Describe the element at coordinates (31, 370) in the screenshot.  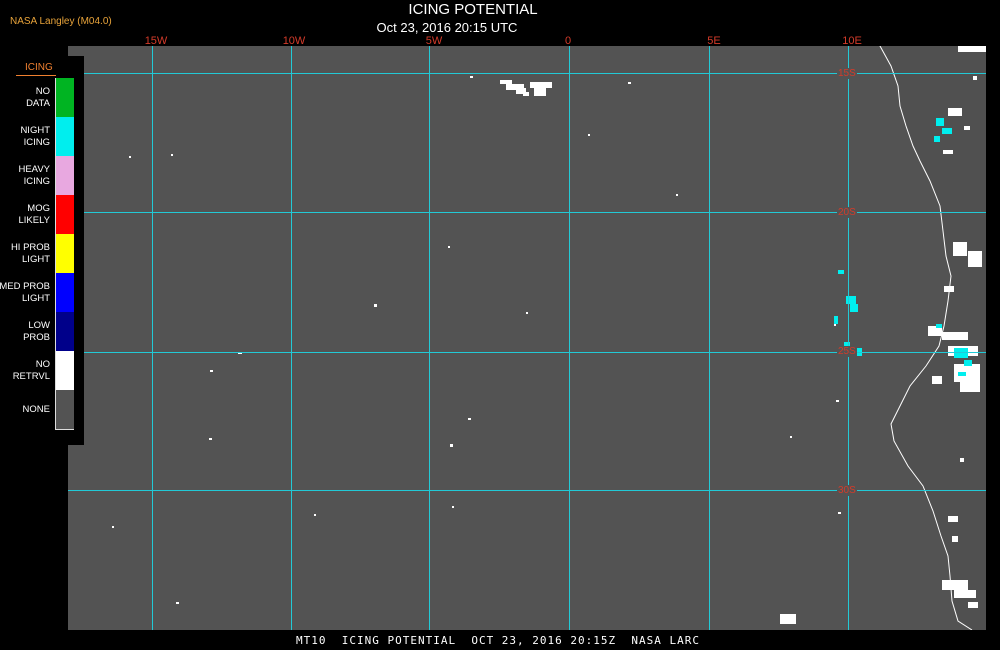
I see `legend-label-no-retrvl: NO RETRVL` at that location.